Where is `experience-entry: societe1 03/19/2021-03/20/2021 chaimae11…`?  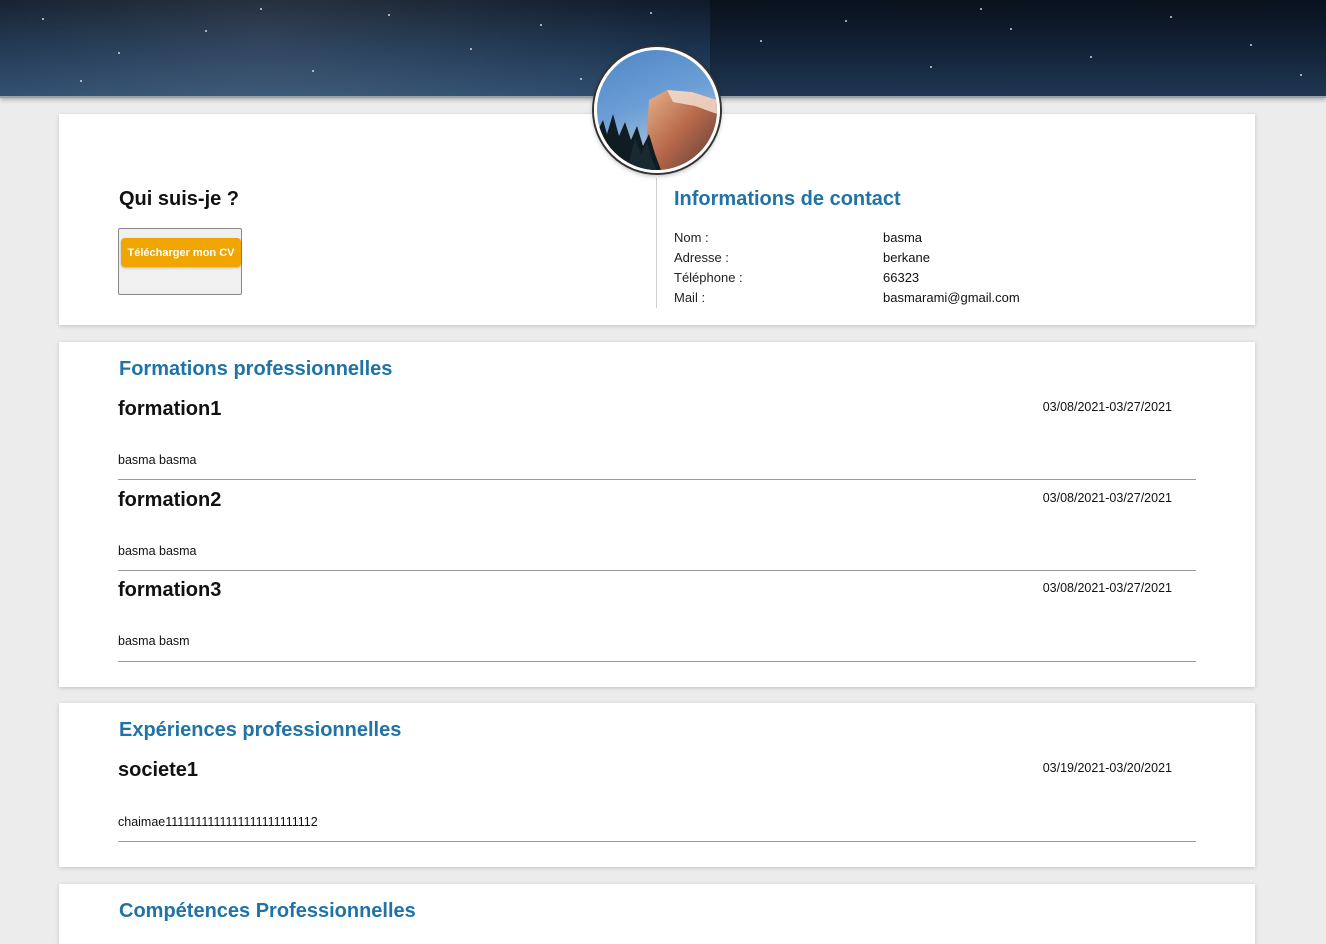
experience-entry: societe1 03/19/2021-03/20/2021 chaimae11… is located at coordinates (657, 800).